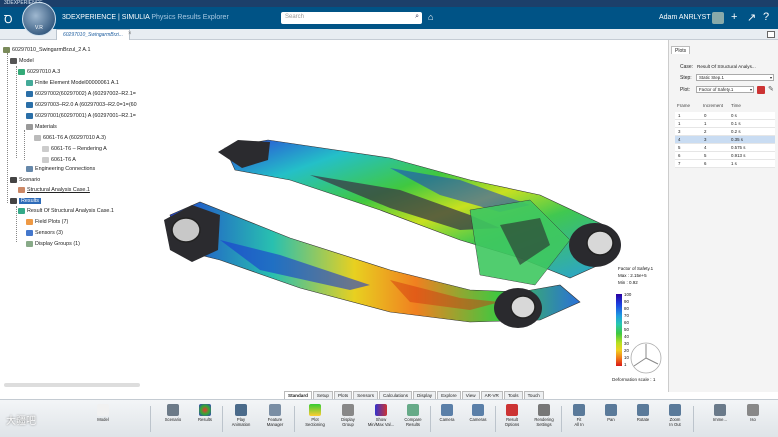 The height and width of the screenshot is (437, 778). I want to click on tree-scenario: Scenario, so click(25, 180).